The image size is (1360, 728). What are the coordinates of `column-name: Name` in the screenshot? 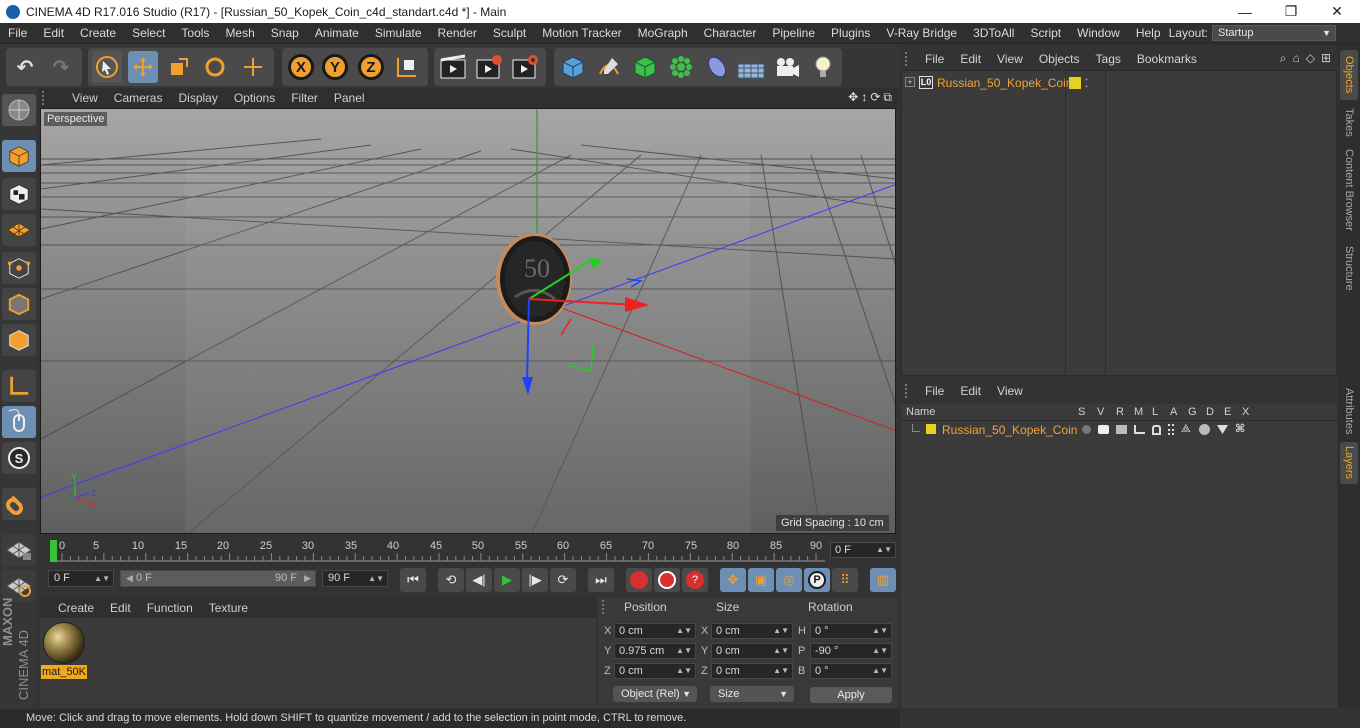 It's located at (920, 412).